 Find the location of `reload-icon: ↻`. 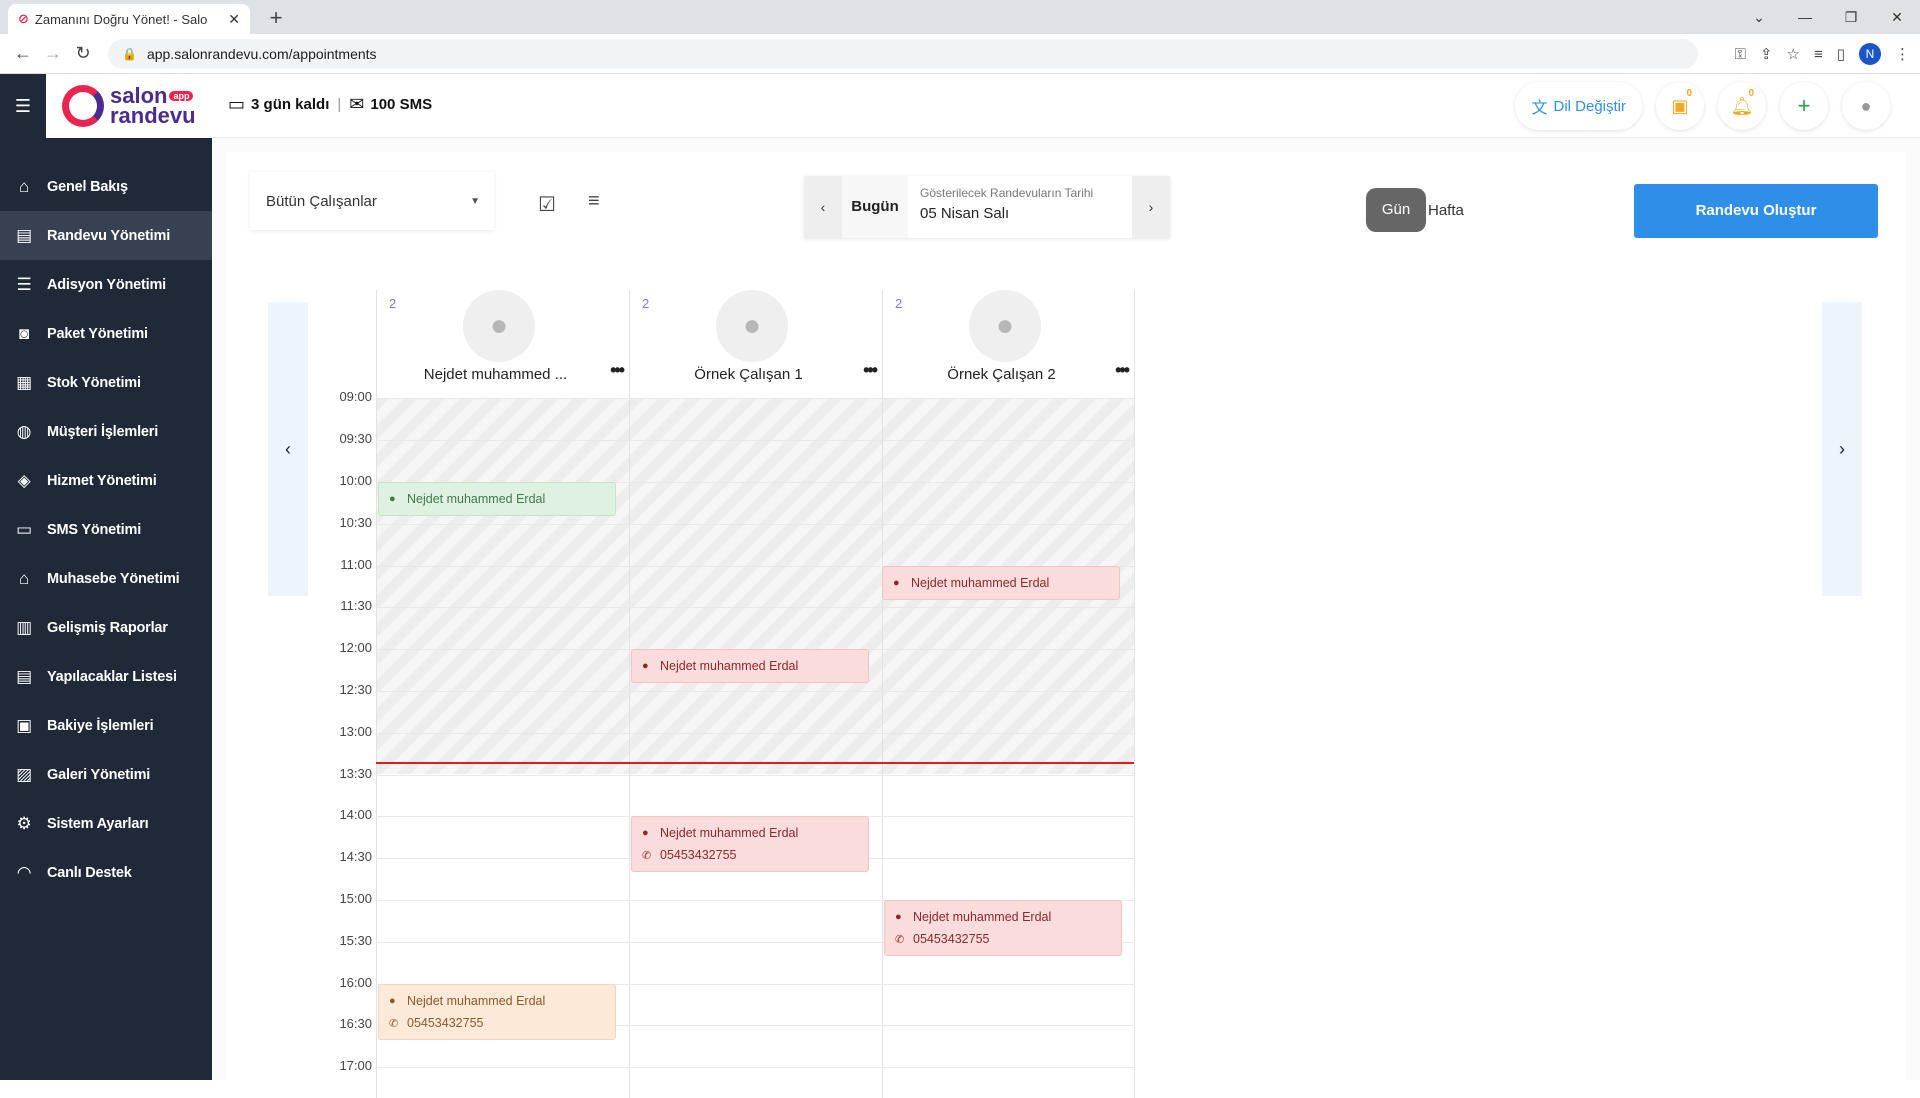

reload-icon: ↻ is located at coordinates (83, 53).